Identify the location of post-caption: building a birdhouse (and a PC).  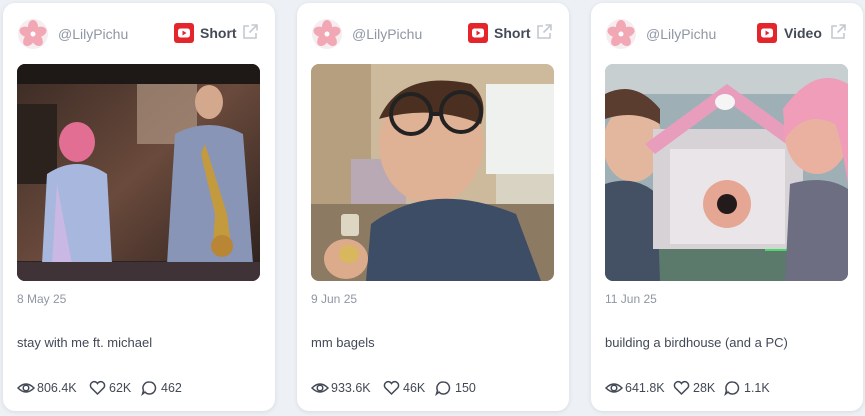
(696, 342).